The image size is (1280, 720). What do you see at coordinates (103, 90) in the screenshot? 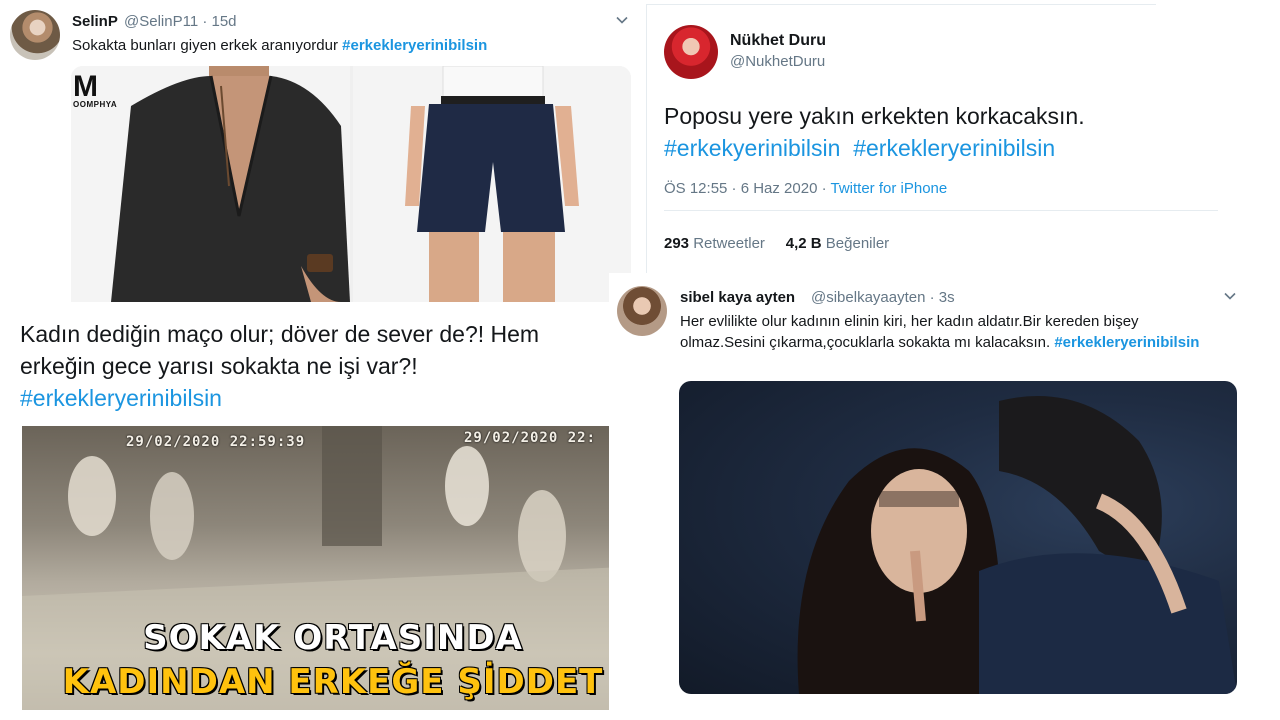
I see `moomphya-logo: M OOMPHYA` at bounding box center [103, 90].